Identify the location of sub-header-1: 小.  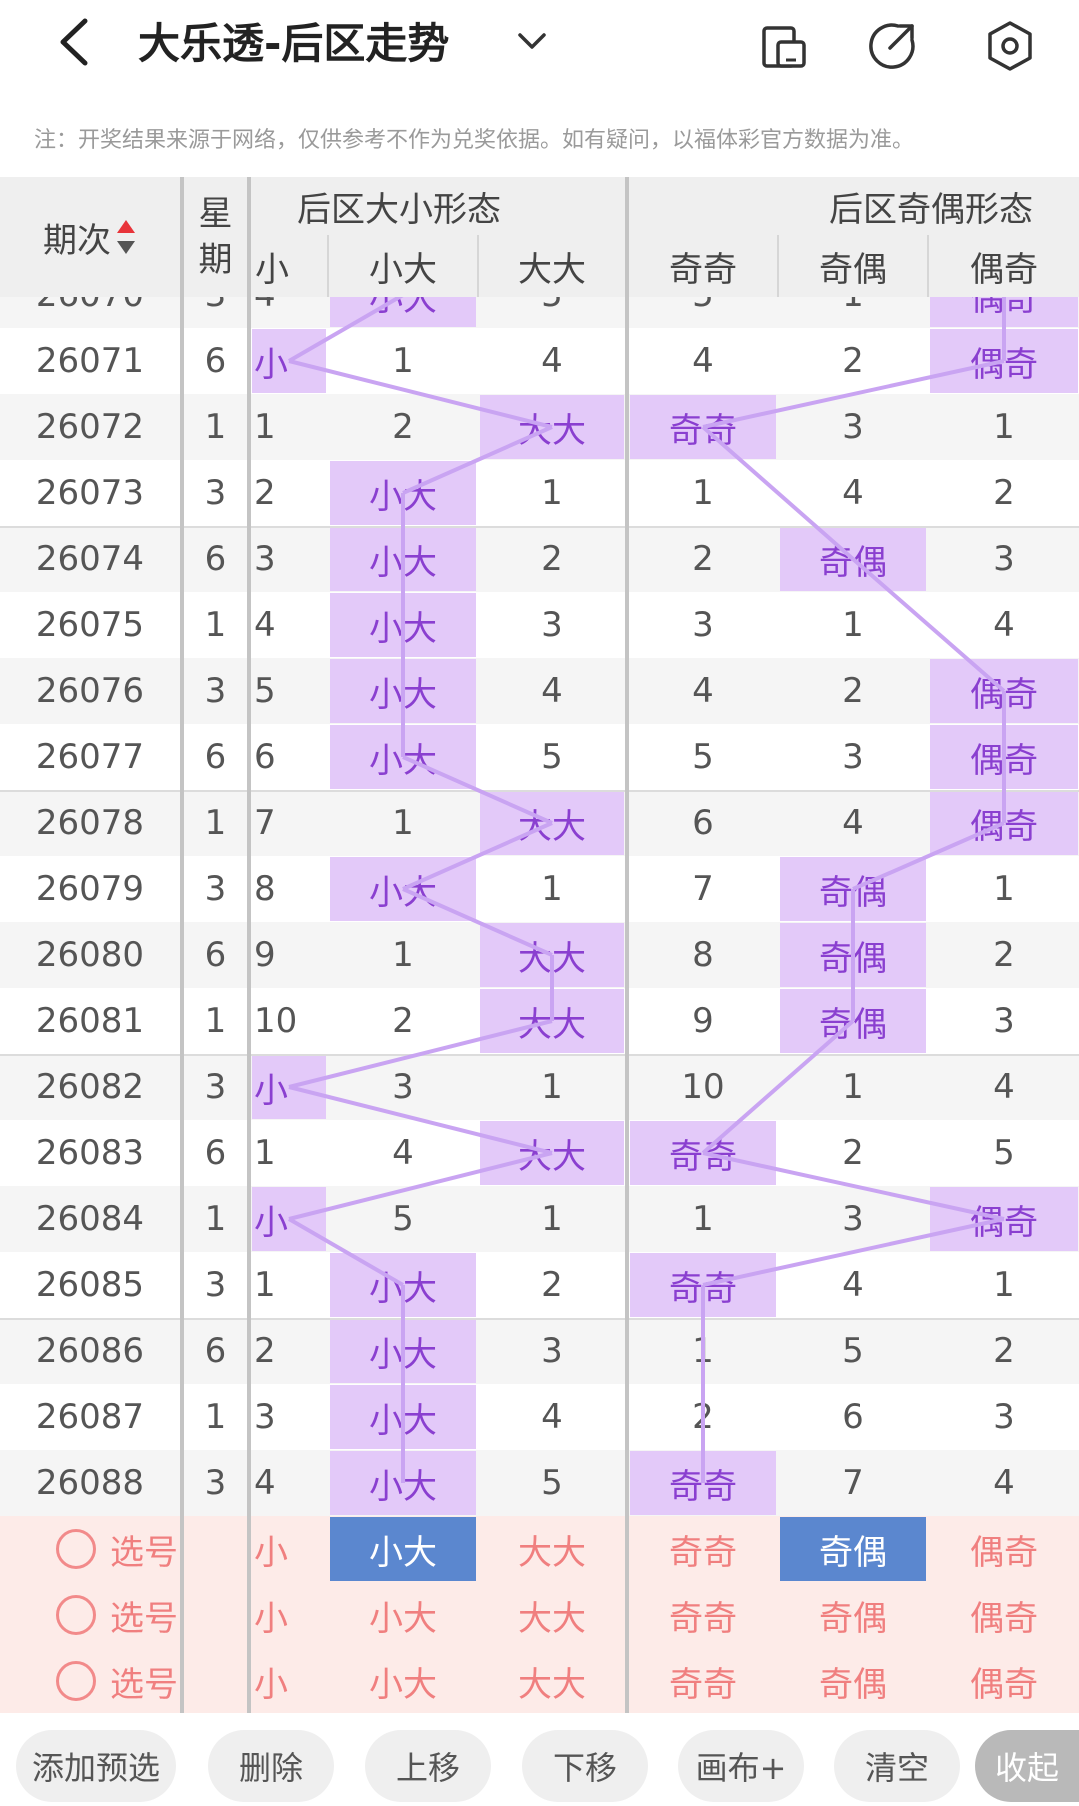
(289, 266).